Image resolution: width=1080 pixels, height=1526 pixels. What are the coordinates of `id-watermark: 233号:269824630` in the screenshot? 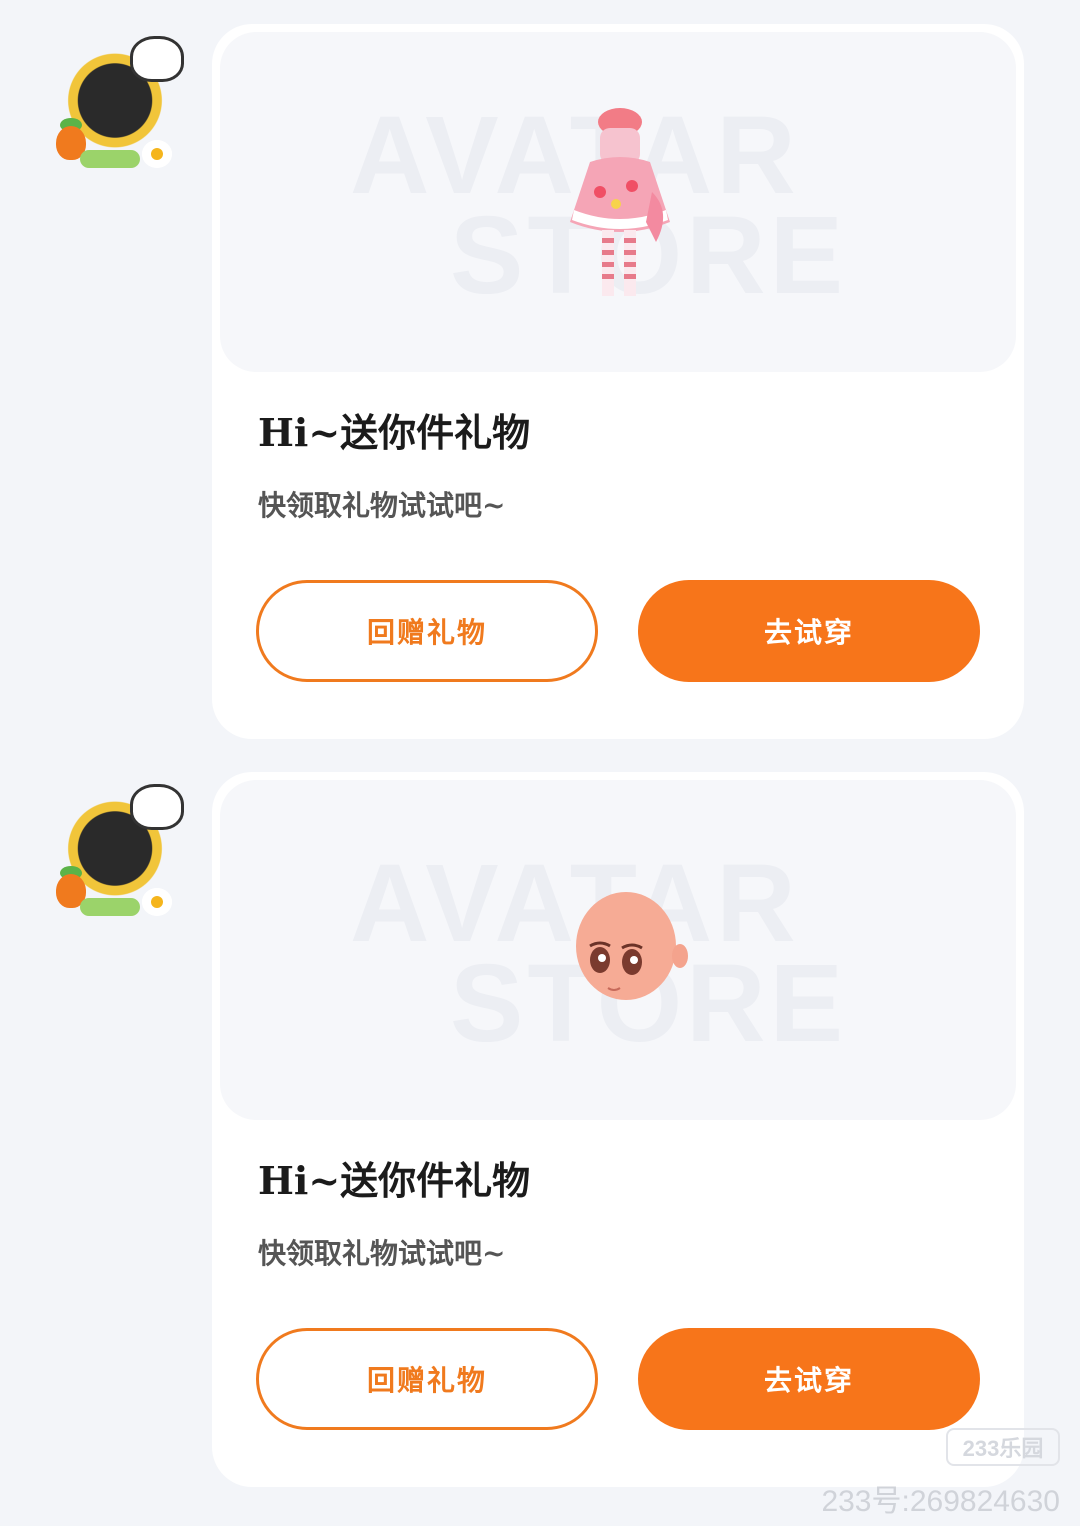 It's located at (940, 1501).